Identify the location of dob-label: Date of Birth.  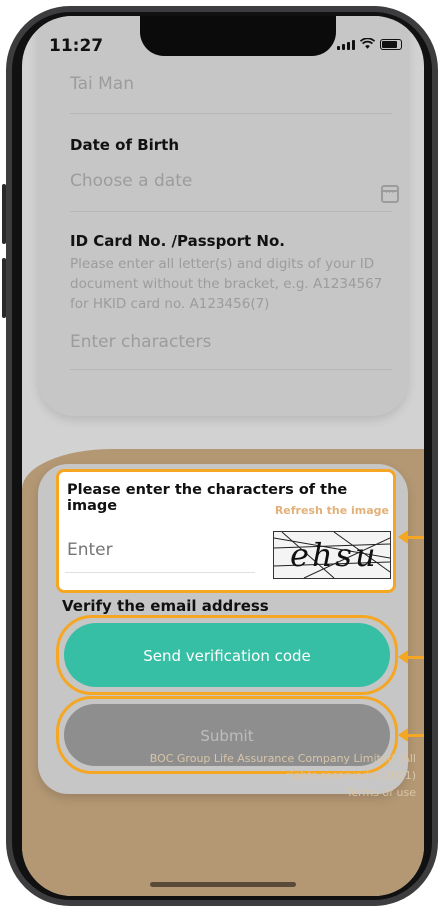
(125, 145).